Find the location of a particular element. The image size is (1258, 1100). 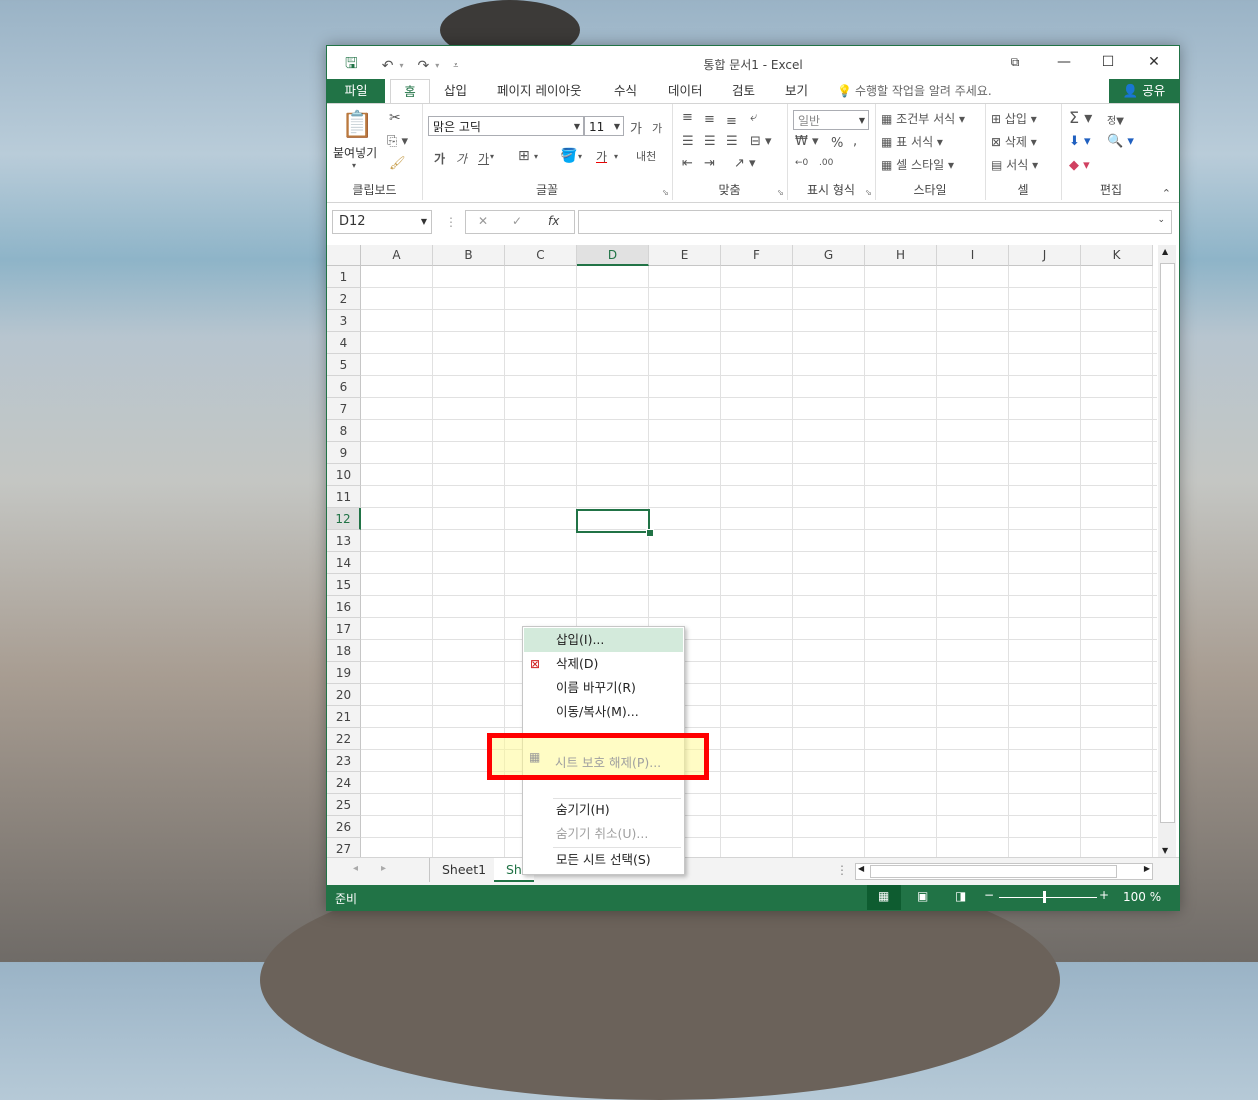

horizontal-scroll-thumb is located at coordinates (993, 871).